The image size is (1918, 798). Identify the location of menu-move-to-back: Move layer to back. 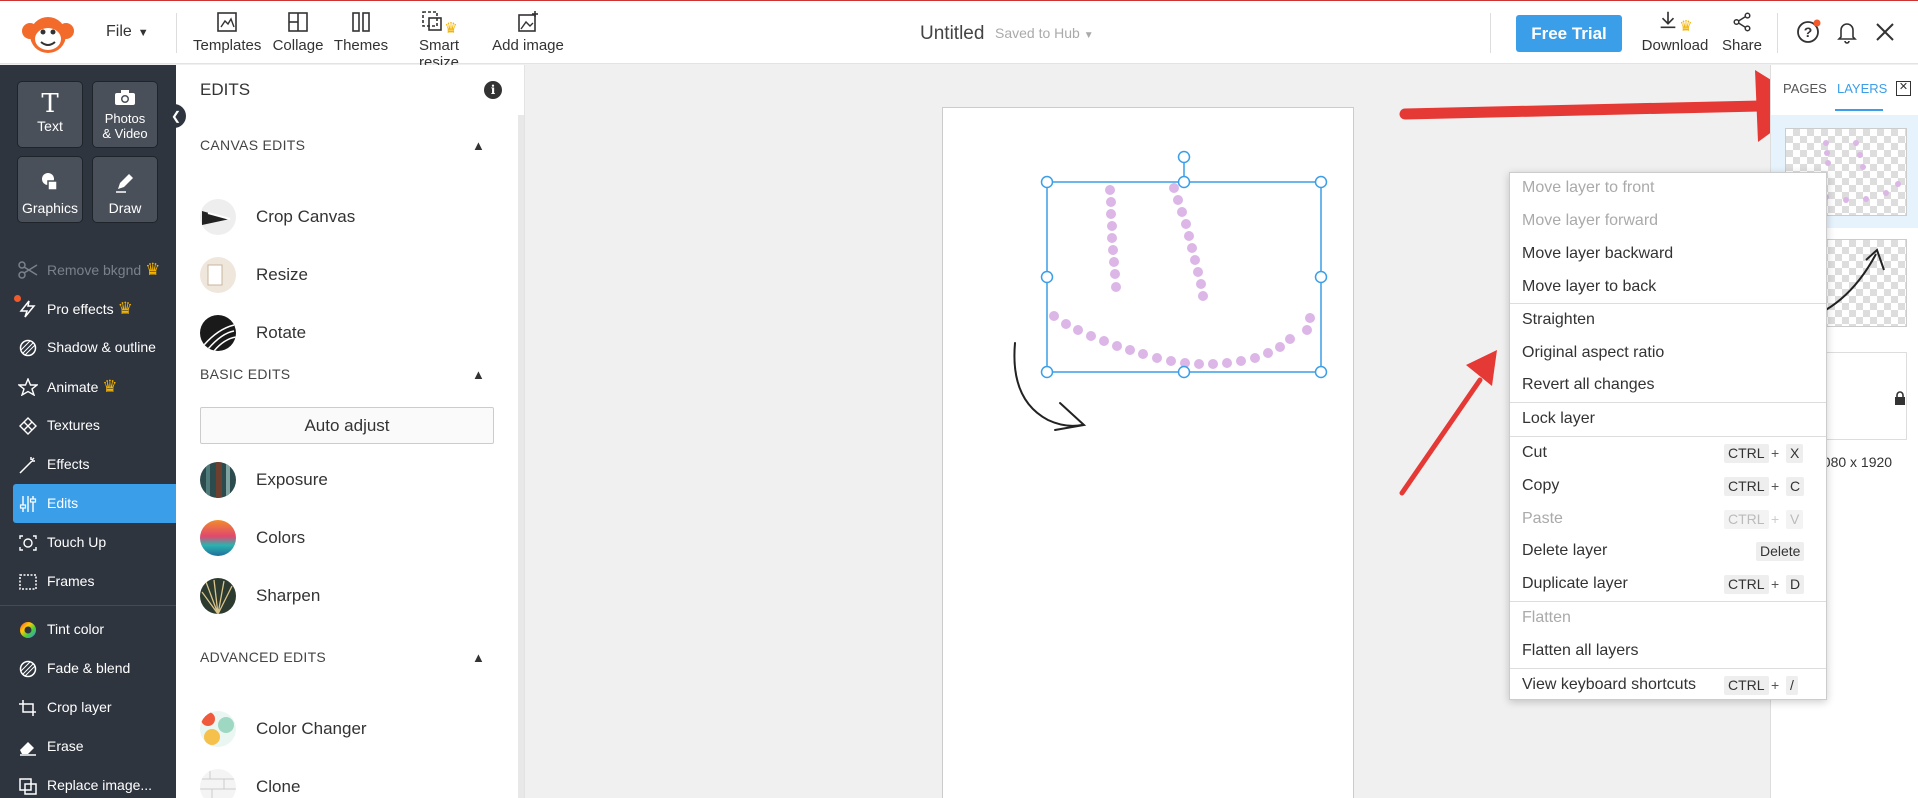
(1668, 287).